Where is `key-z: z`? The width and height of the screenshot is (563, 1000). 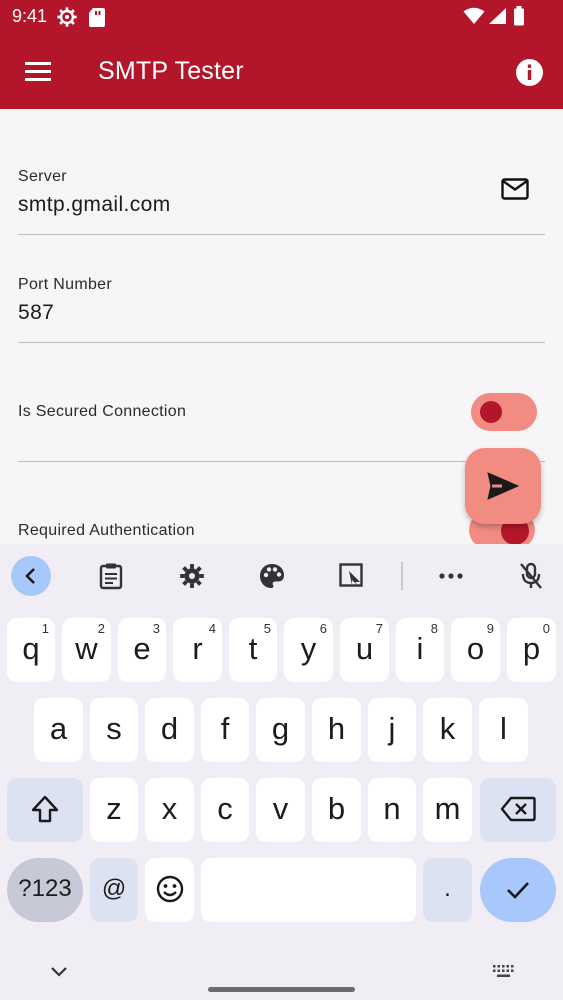
key-z: z is located at coordinates (114, 810).